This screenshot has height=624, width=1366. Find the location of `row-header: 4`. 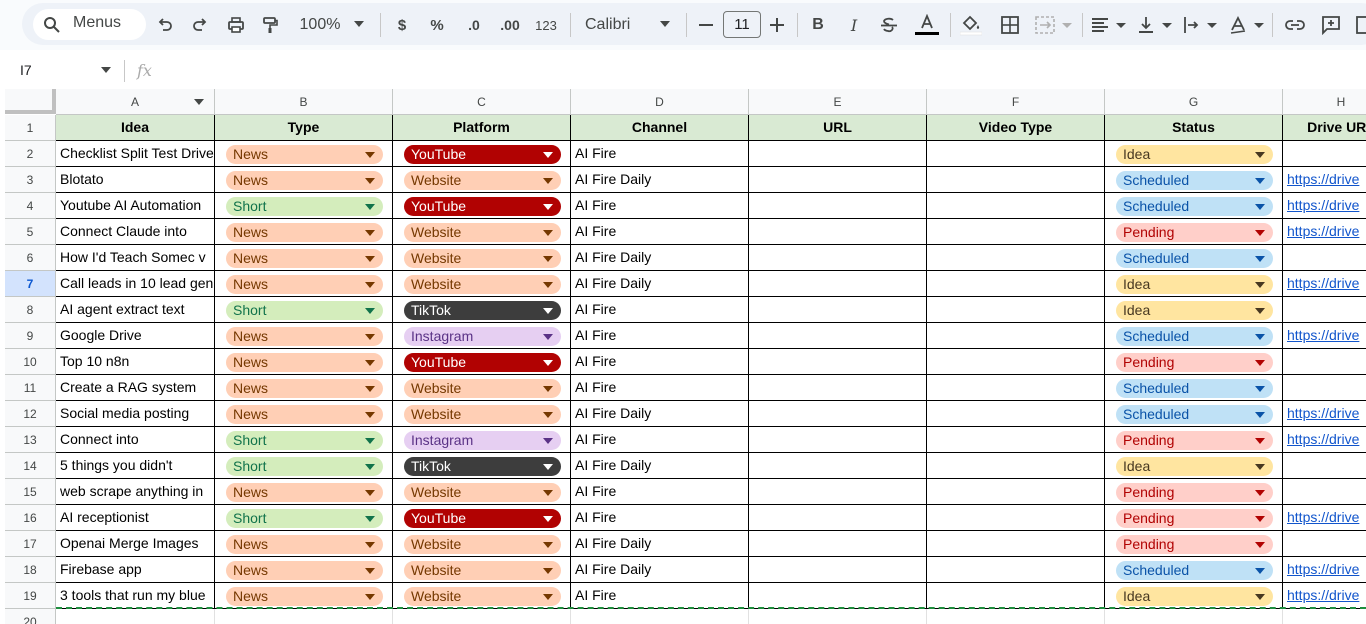

row-header: 4 is located at coordinates (30, 206).